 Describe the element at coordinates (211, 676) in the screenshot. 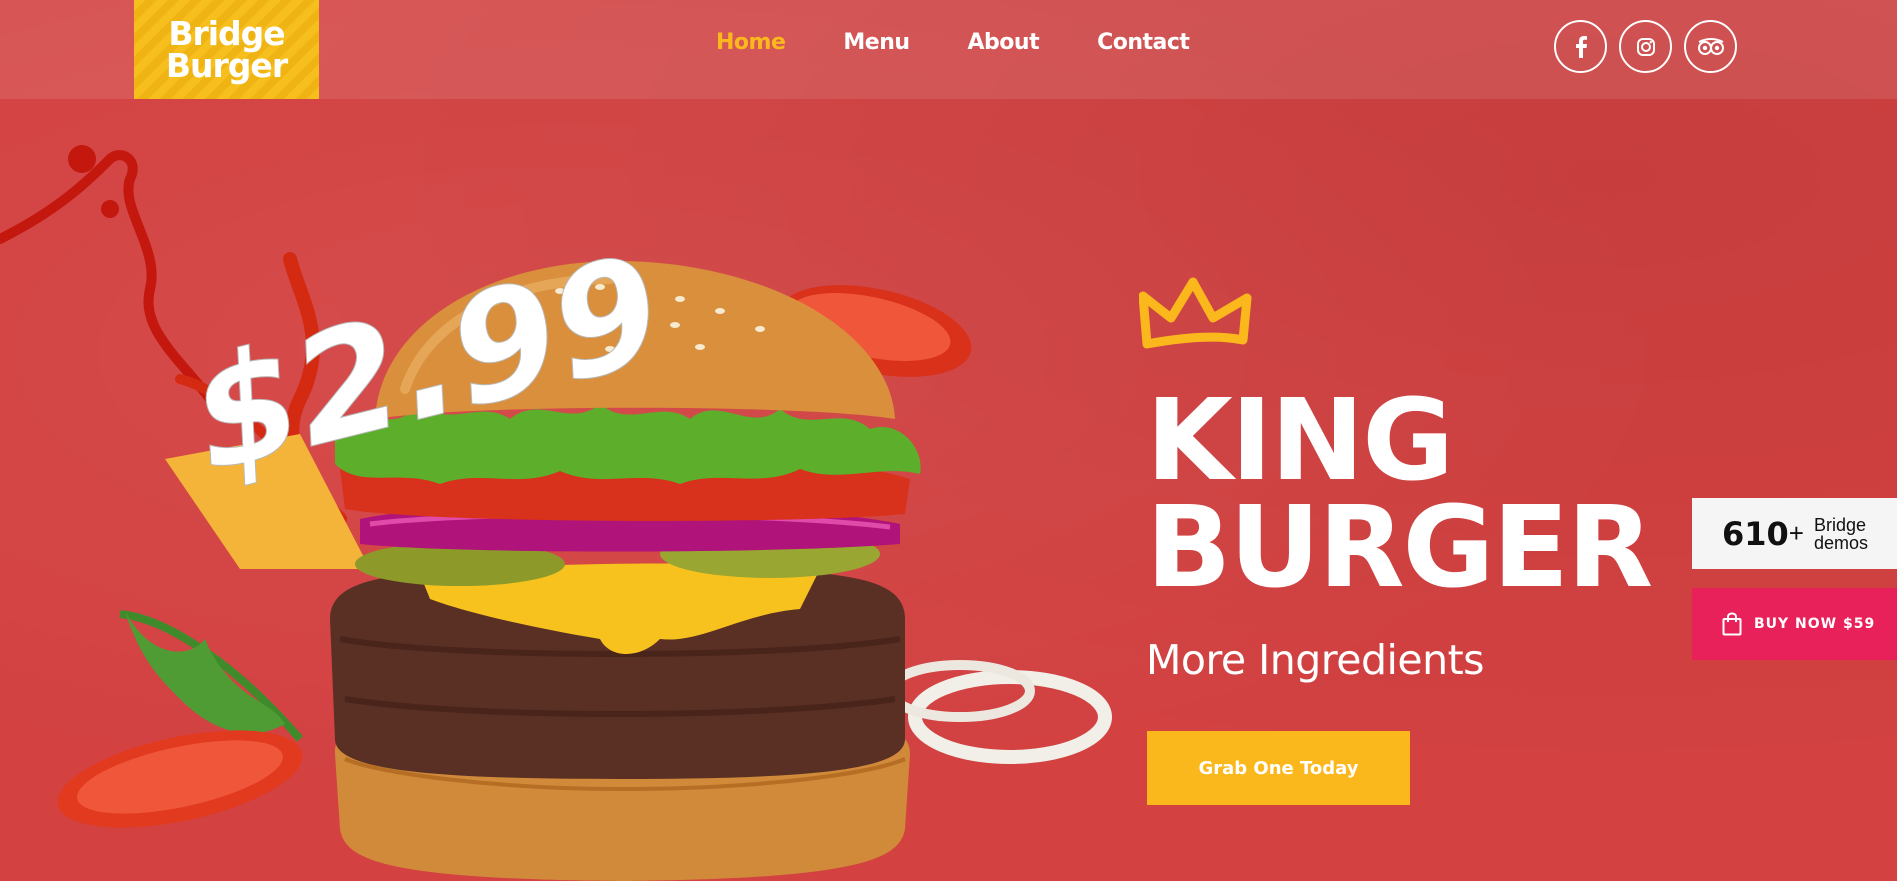

I see `arugula-leaf-icon` at that location.